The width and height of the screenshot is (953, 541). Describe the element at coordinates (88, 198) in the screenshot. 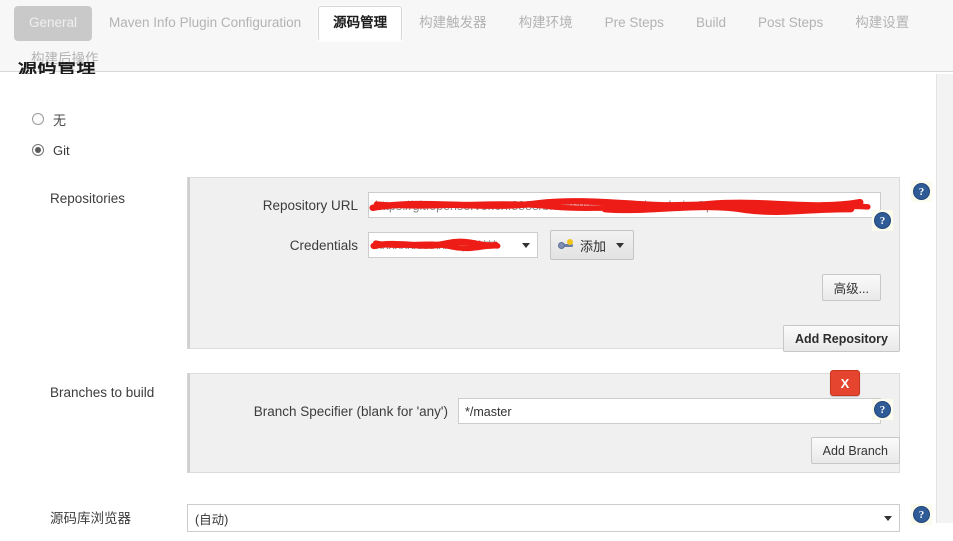

I see `repositories-label: Repositories` at that location.